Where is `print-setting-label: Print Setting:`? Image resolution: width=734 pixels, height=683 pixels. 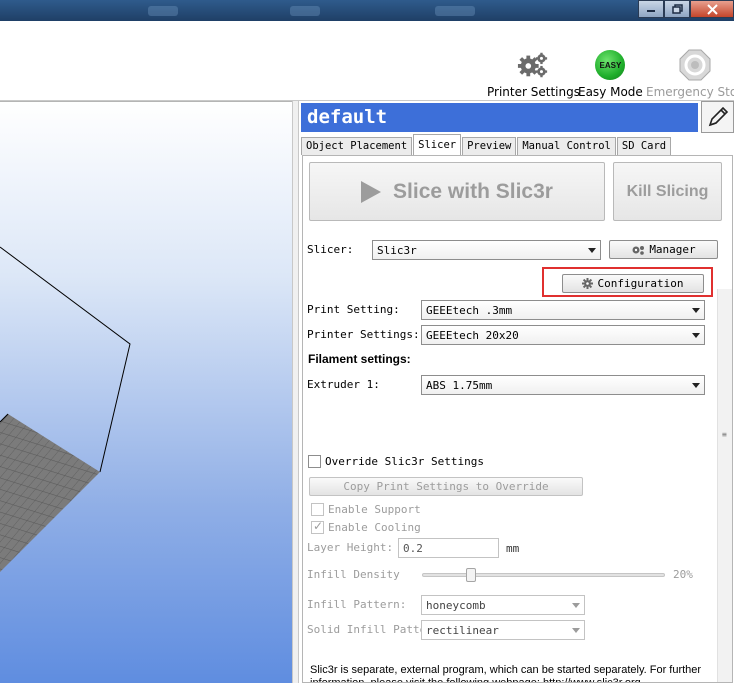 print-setting-label: Print Setting: is located at coordinates (353, 309).